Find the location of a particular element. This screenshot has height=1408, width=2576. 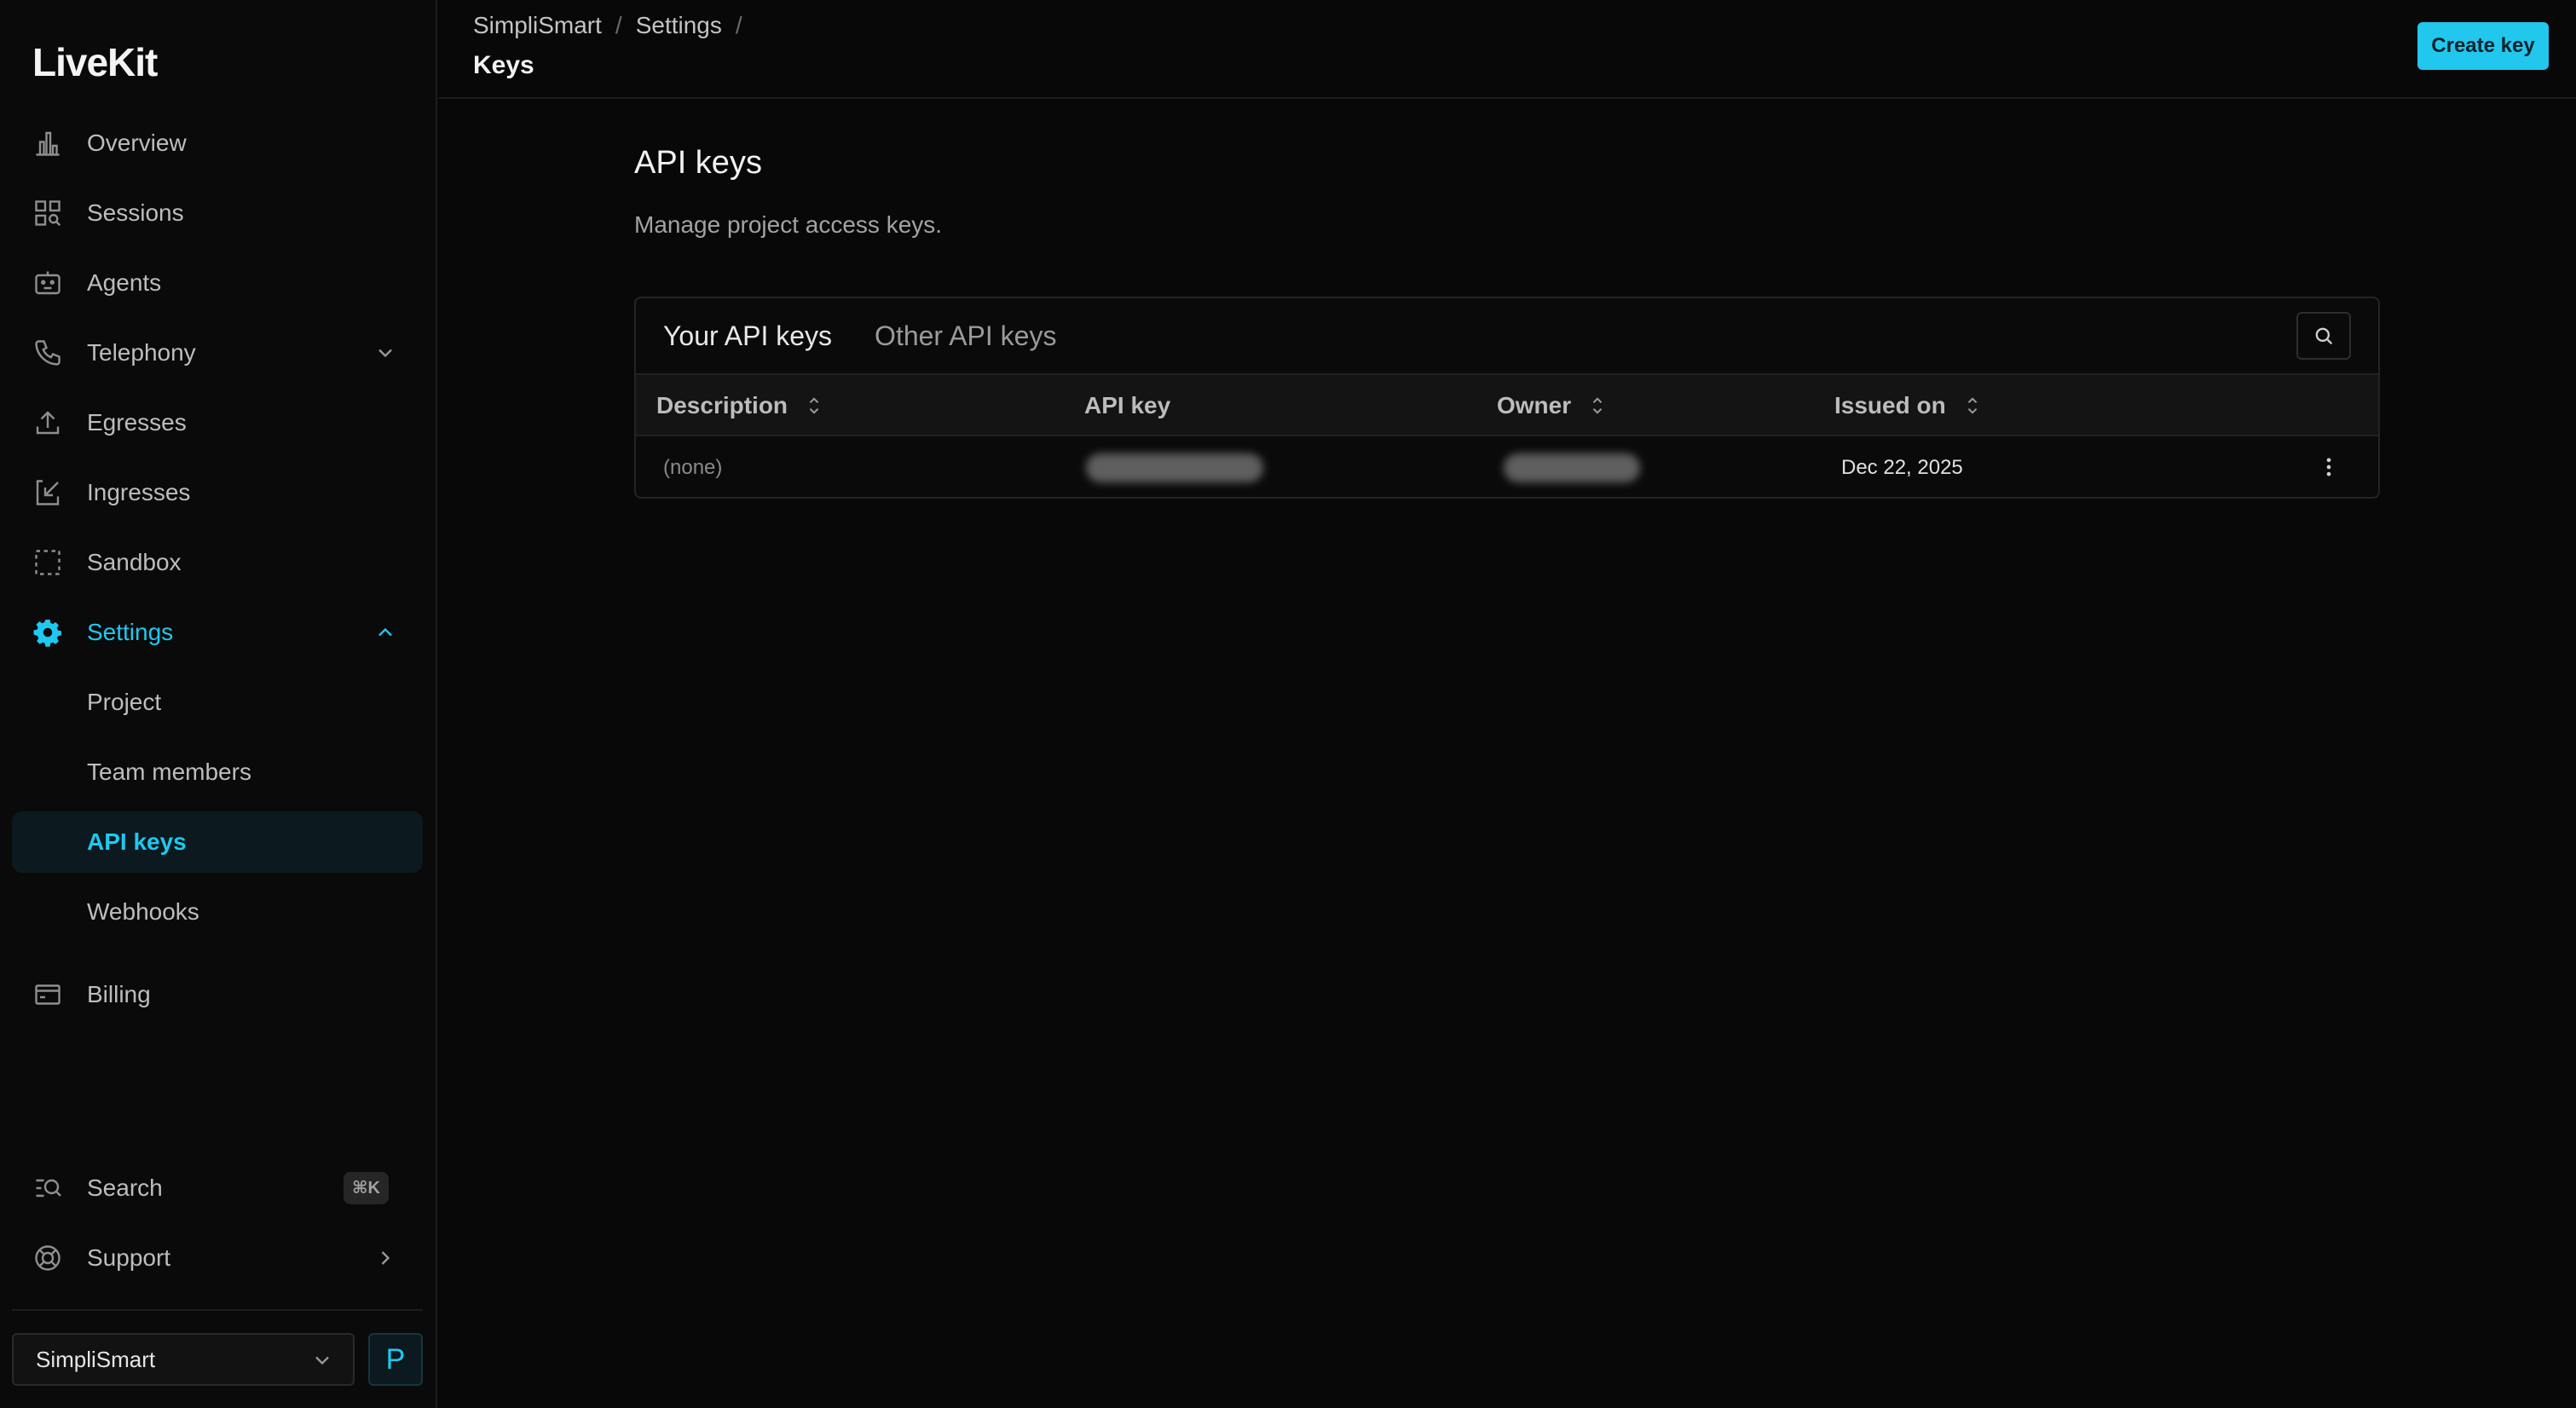

sidebar-item-telephony: Telephony is located at coordinates (217, 353).